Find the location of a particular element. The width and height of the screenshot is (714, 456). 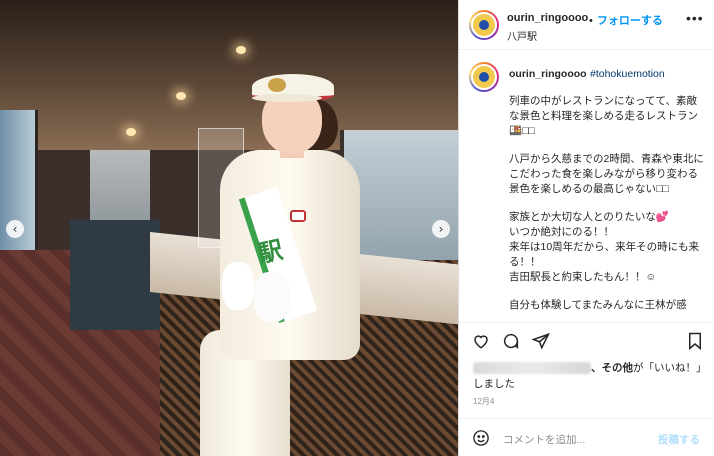

post-comment-button: 投稿する is located at coordinates (679, 439).